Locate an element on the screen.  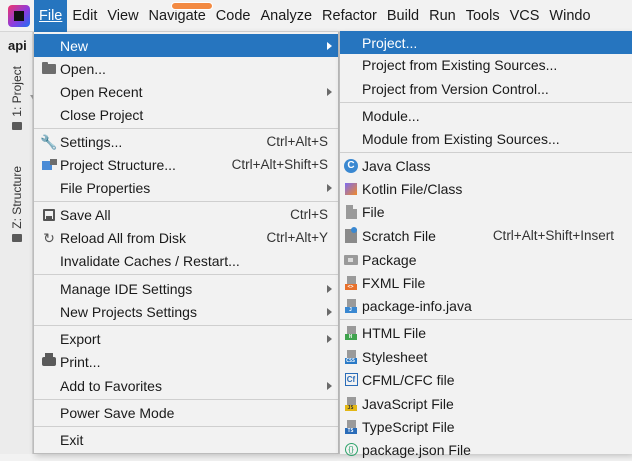
scratch-file-icon is located at coordinates (351, 235).